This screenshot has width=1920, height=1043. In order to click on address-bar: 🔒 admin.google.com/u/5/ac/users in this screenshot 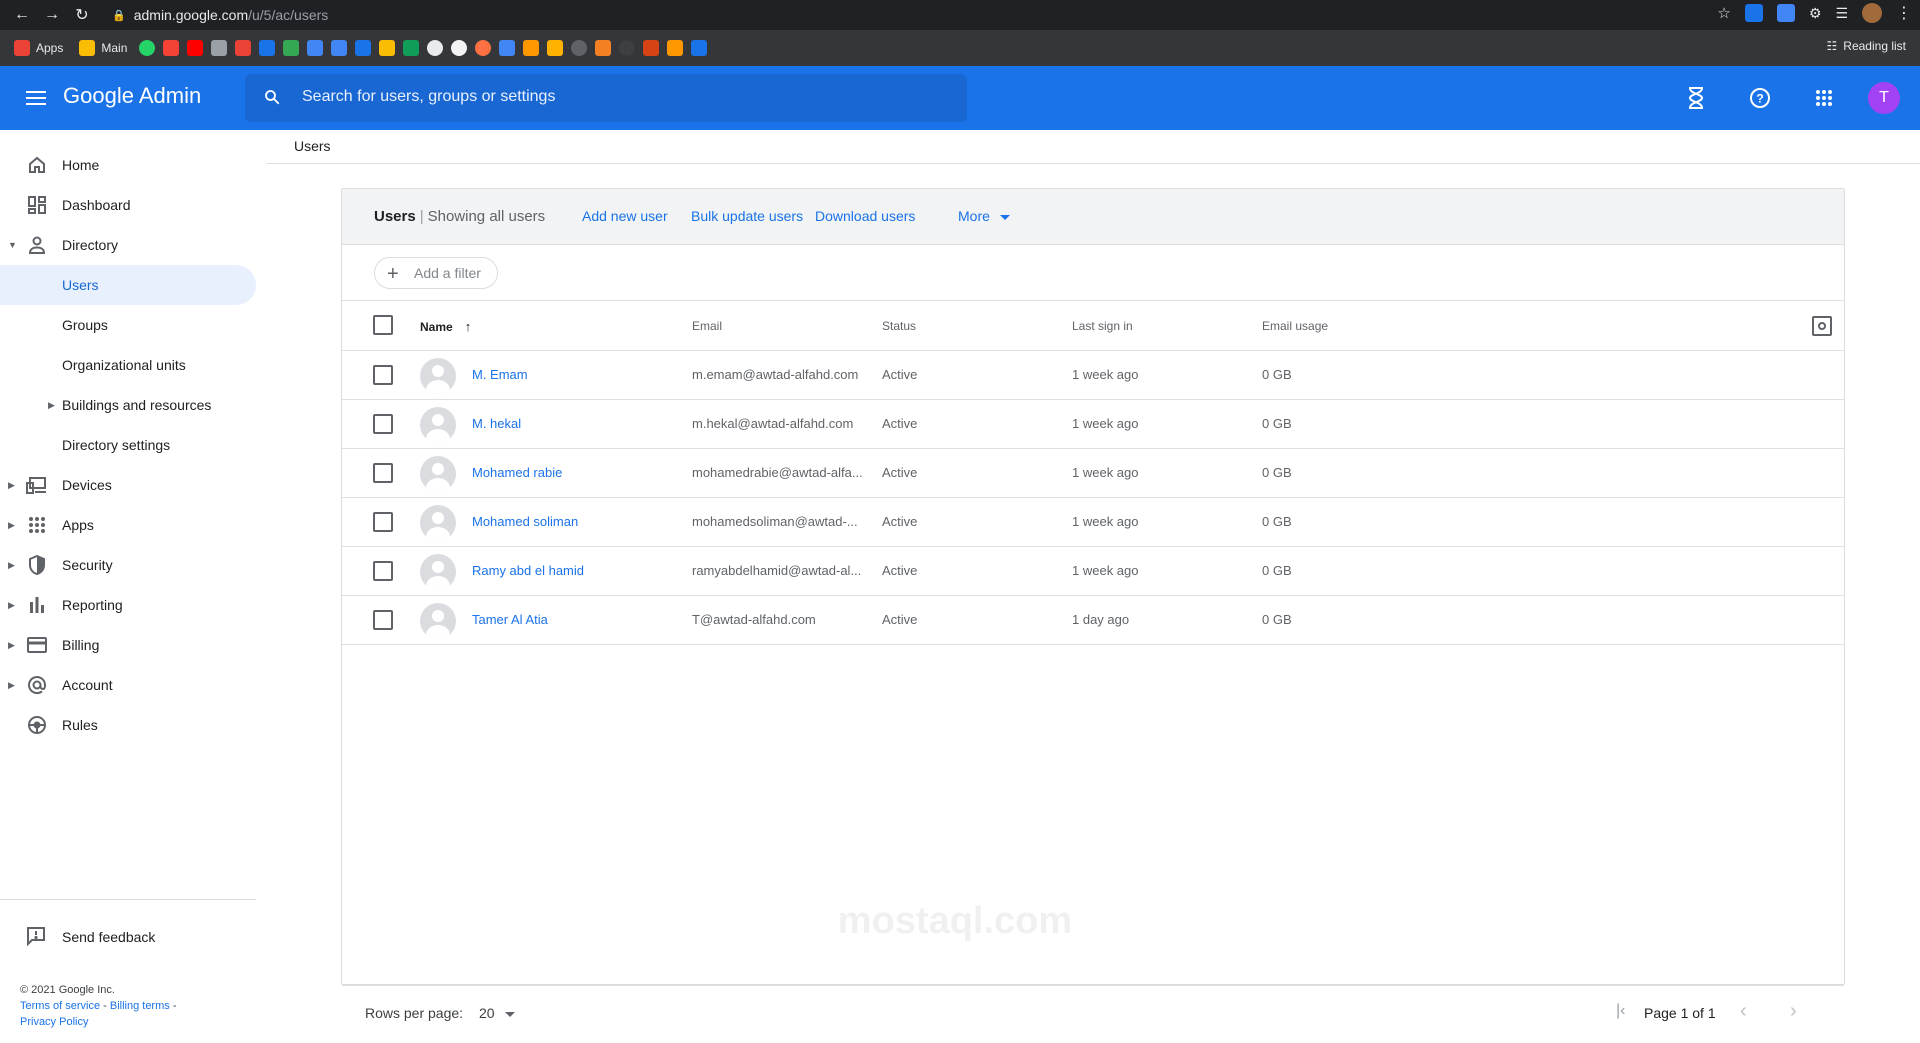, I will do `click(907, 15)`.